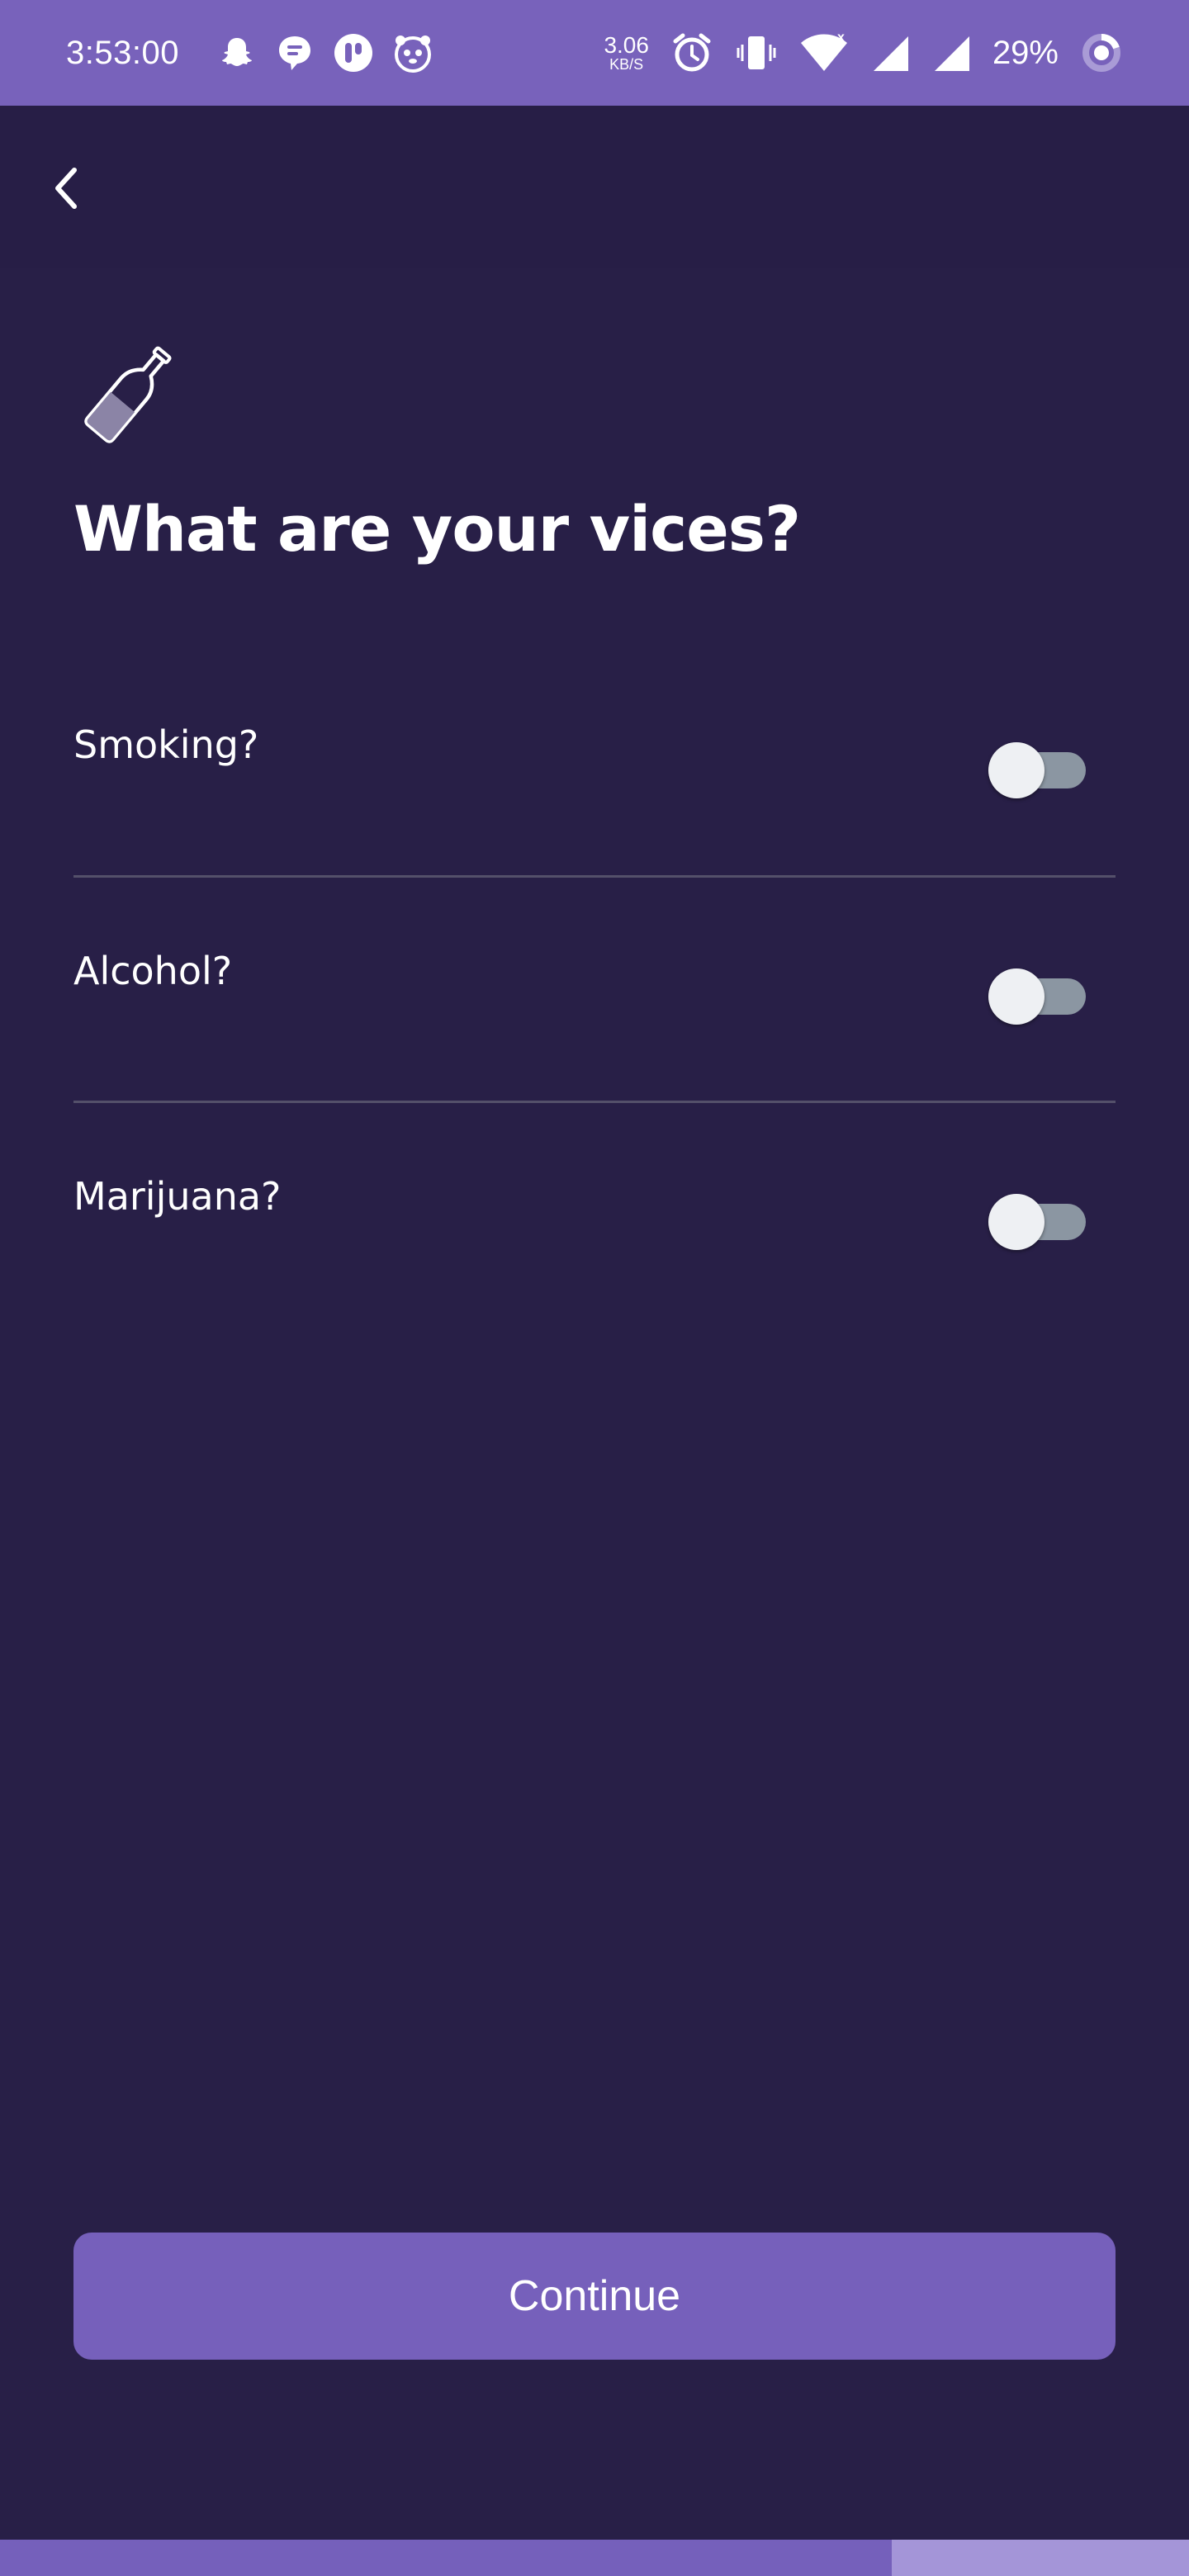 Image resolution: width=1189 pixels, height=2576 pixels. What do you see at coordinates (594, 53) in the screenshot?
I see `status-bar: 3:53:00 3.06 KB/S x 29%` at bounding box center [594, 53].